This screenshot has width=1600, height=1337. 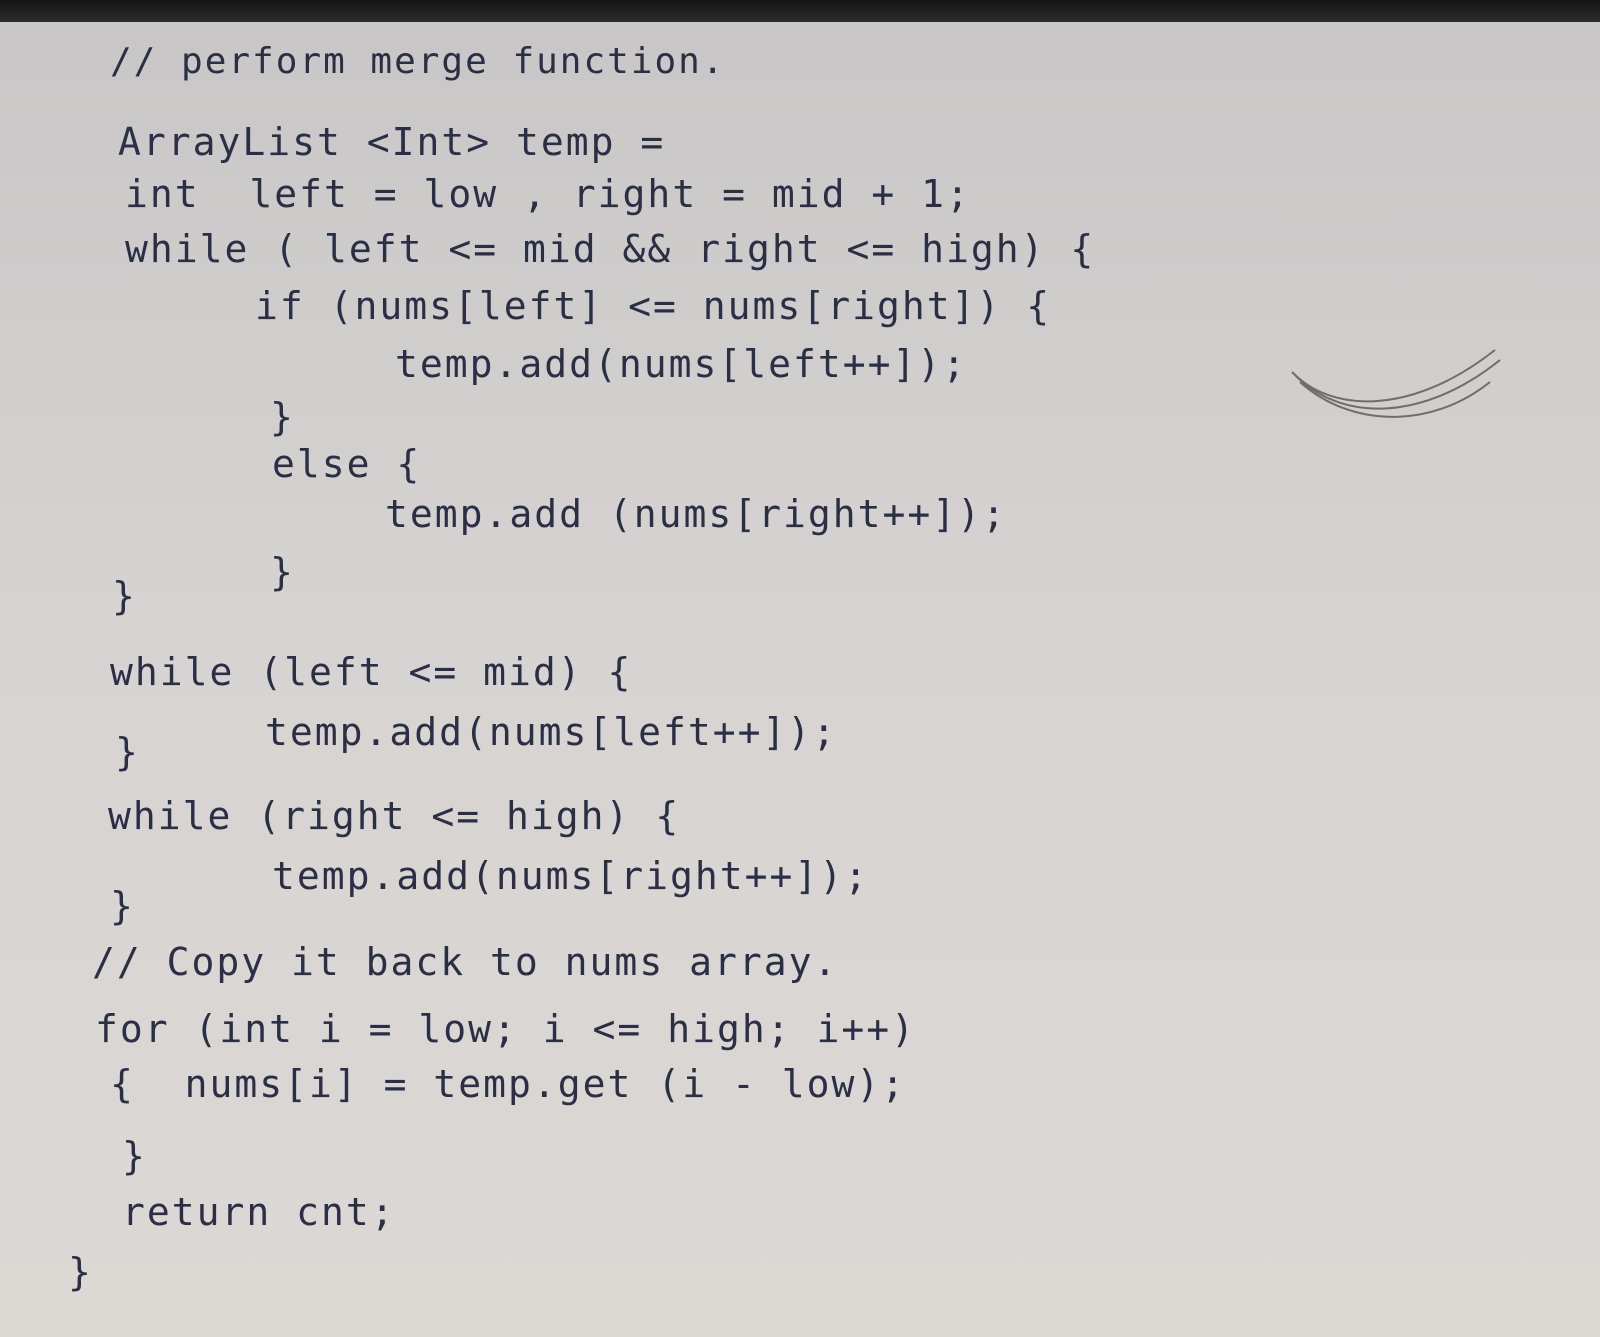 I want to click on code-line-close-function: }, so click(x=80, y=1272).